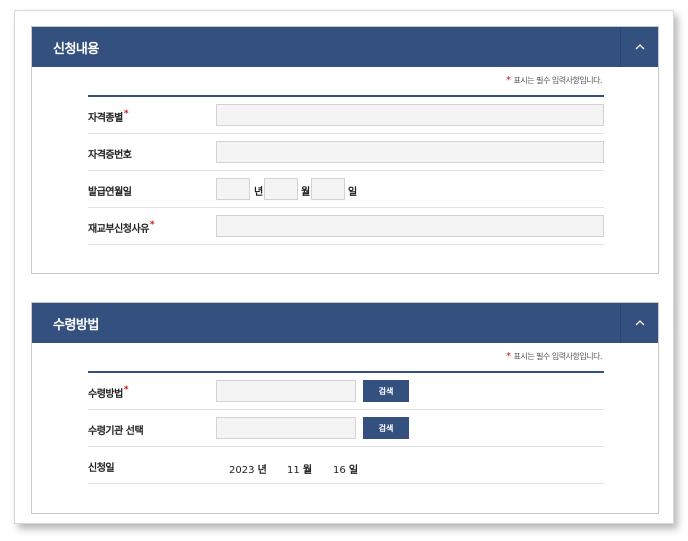  What do you see at coordinates (353, 192) in the screenshot?
I see `day-unit: 일` at bounding box center [353, 192].